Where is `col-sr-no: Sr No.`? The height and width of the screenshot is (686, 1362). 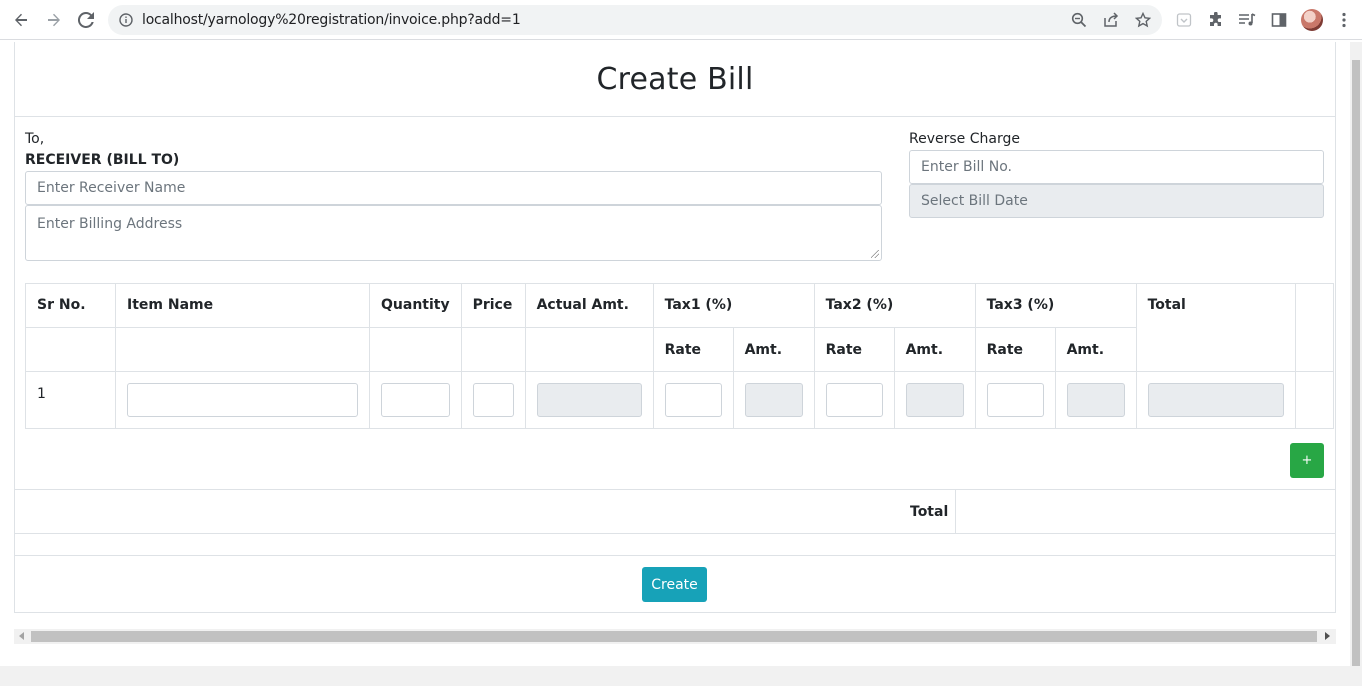
col-sr-no: Sr No. is located at coordinates (70, 305).